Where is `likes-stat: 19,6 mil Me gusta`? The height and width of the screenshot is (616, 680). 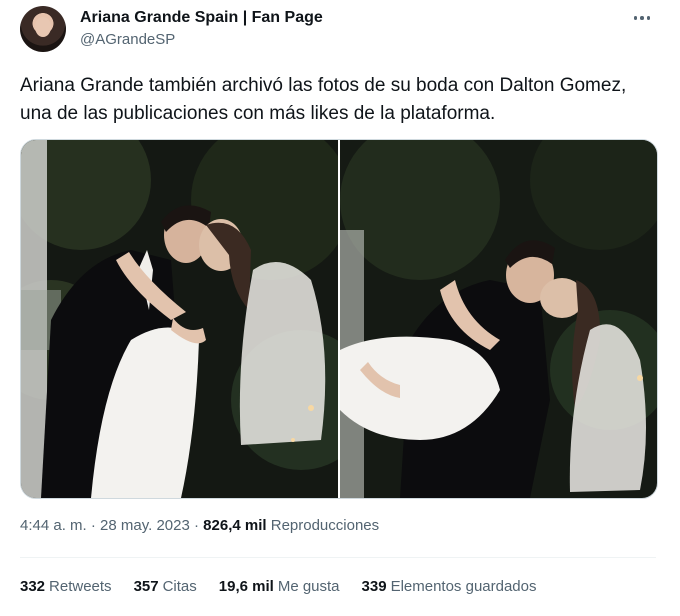
likes-stat: 19,6 mil Me gusta is located at coordinates (279, 586).